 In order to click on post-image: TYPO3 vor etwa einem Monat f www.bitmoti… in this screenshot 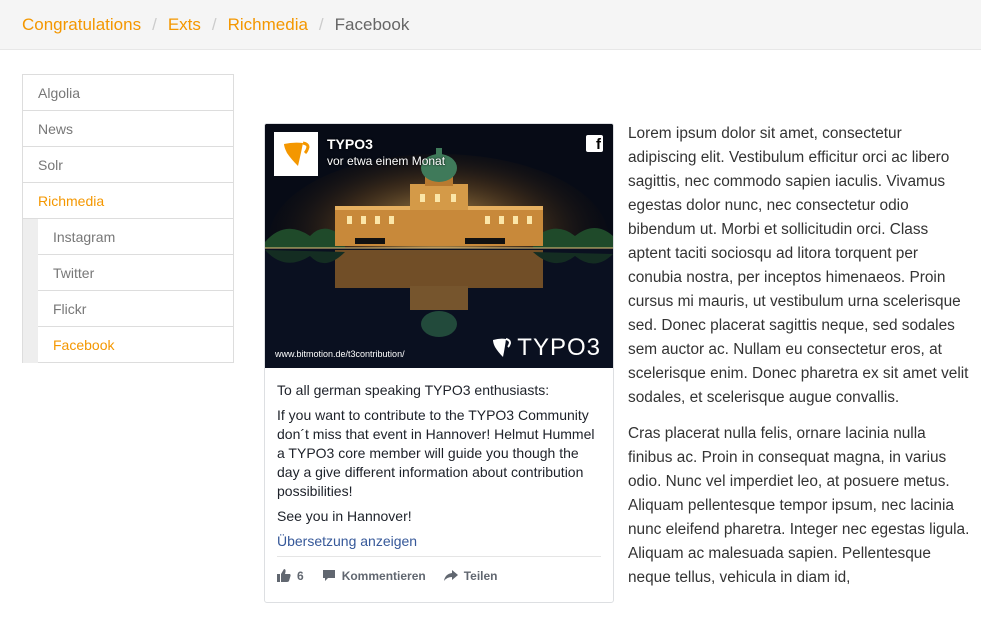, I will do `click(439, 246)`.